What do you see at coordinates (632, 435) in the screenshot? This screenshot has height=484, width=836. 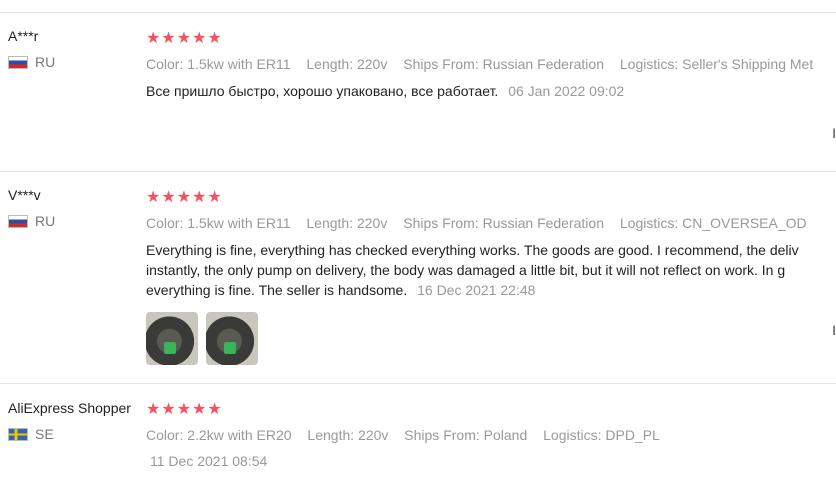 I see `logistics-value: DPD_PL` at bounding box center [632, 435].